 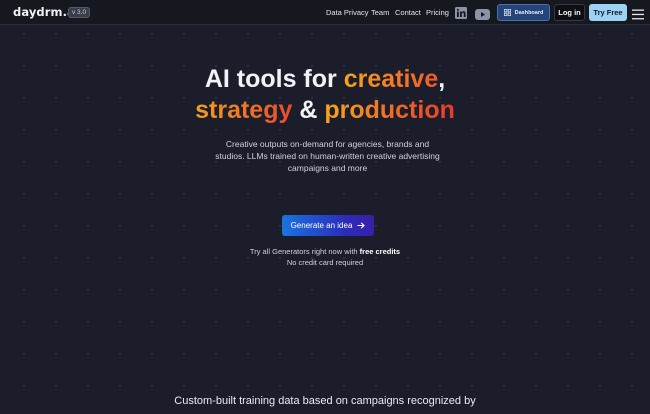 What do you see at coordinates (437, 12) in the screenshot?
I see `nav-link-pricing: Pricing` at bounding box center [437, 12].